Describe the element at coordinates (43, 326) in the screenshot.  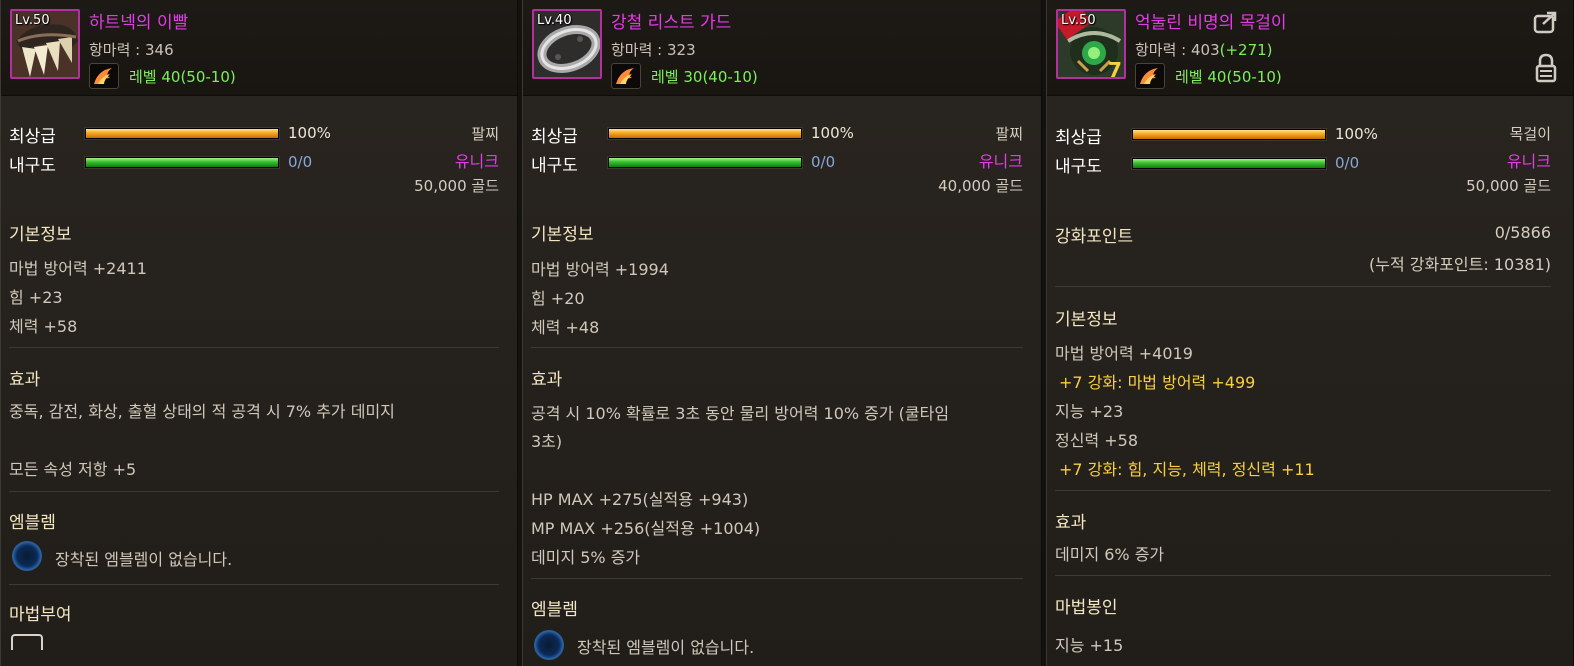
I see `basic-stat: 체력 +58` at that location.